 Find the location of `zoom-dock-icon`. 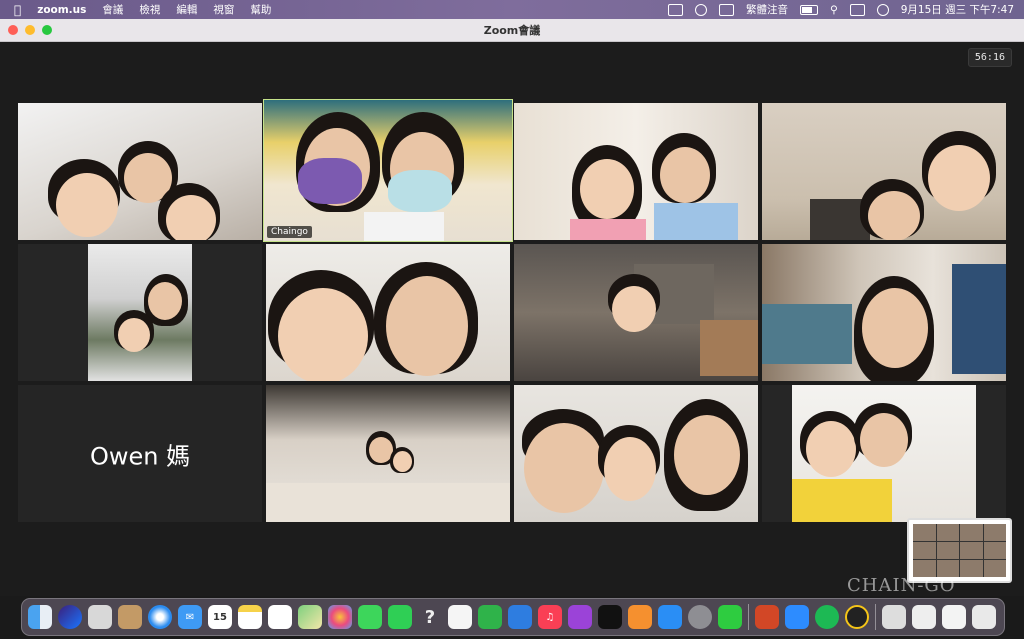

zoom-dock-icon is located at coordinates (797, 617).